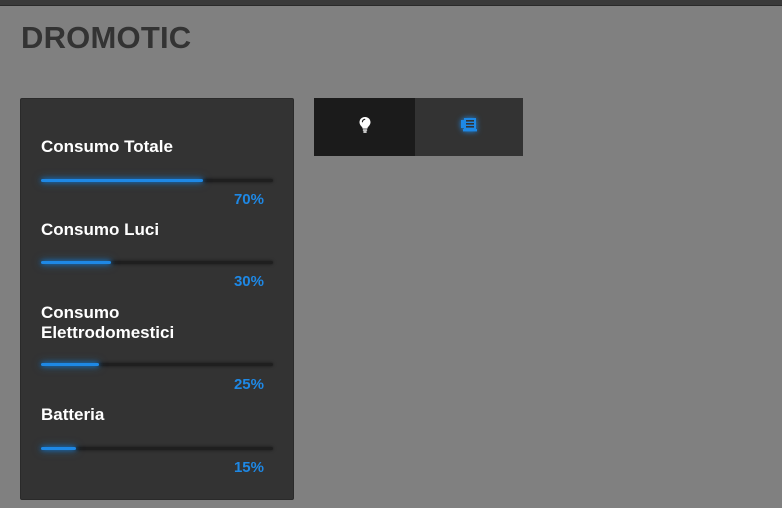  I want to click on tab-appliances, so click(469, 127).